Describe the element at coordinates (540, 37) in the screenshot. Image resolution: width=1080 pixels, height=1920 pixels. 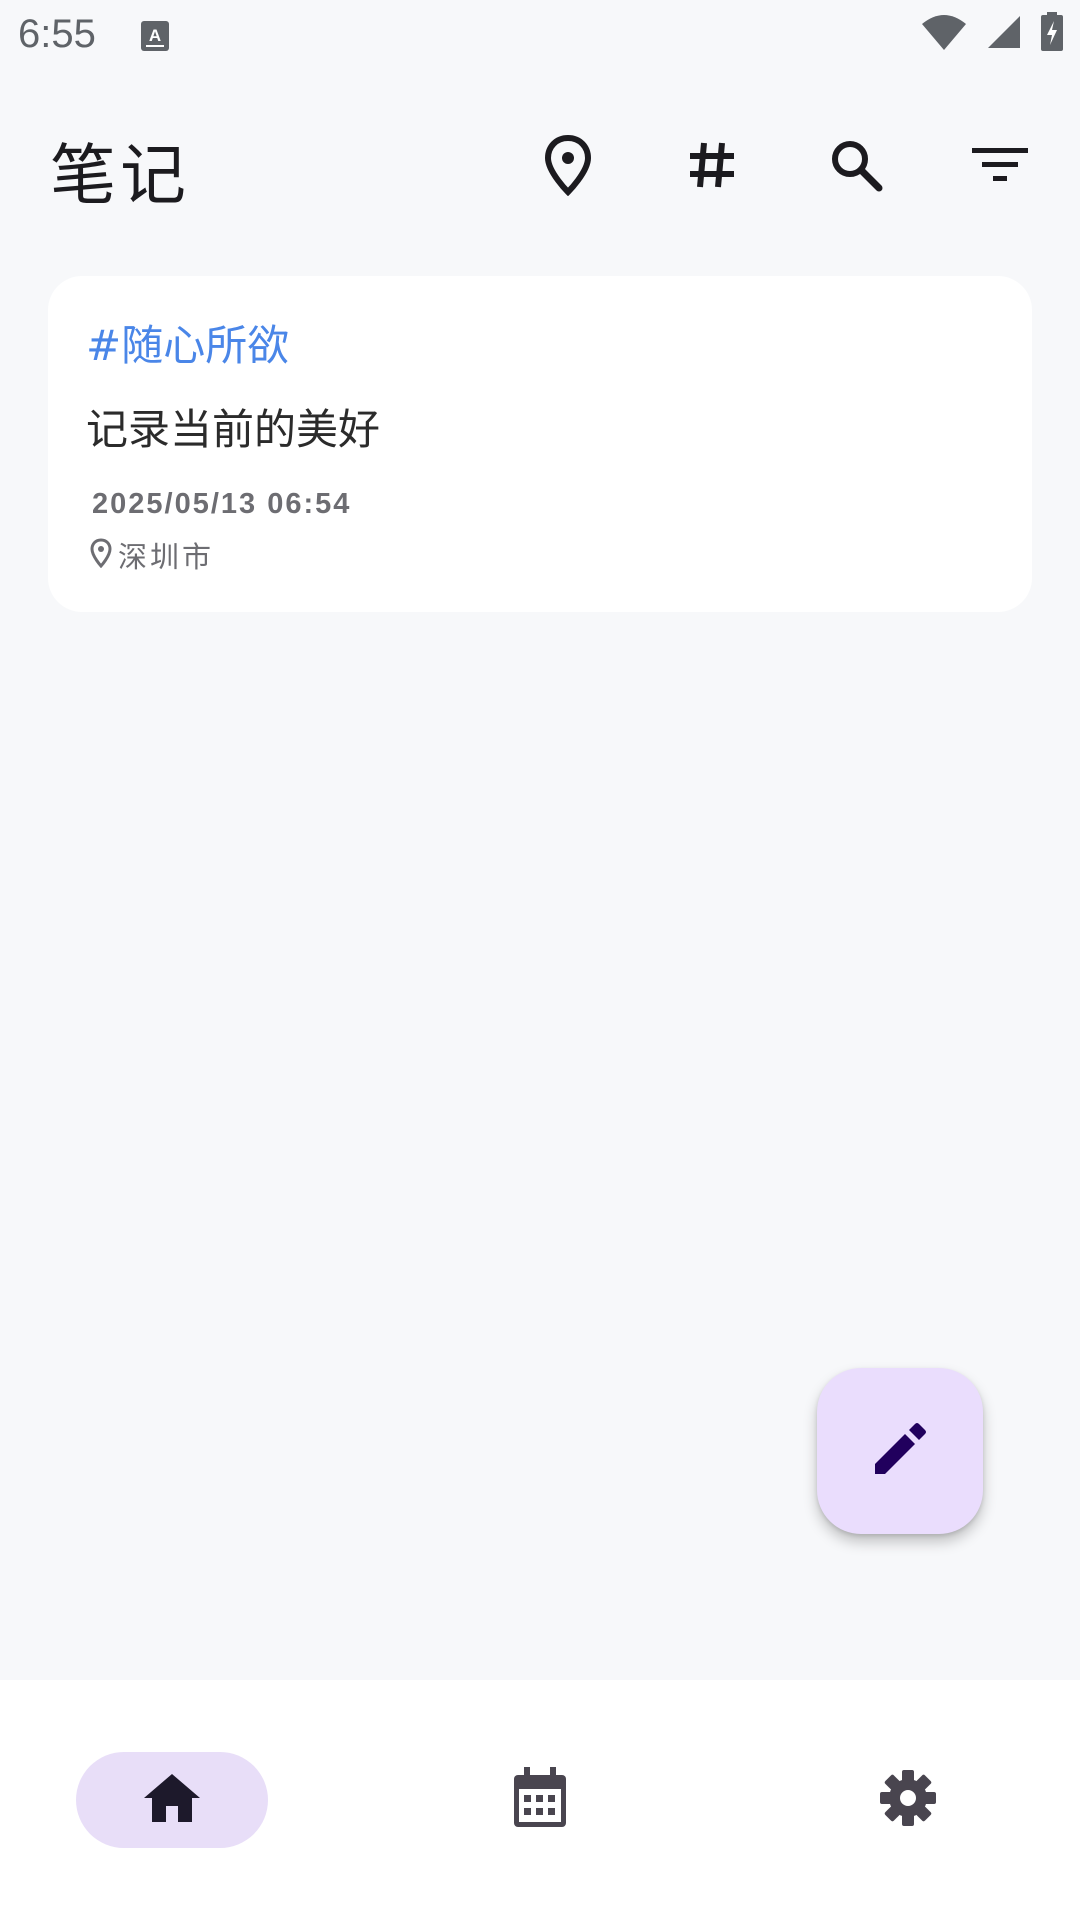
I see `status-bar: 6:55 A` at that location.